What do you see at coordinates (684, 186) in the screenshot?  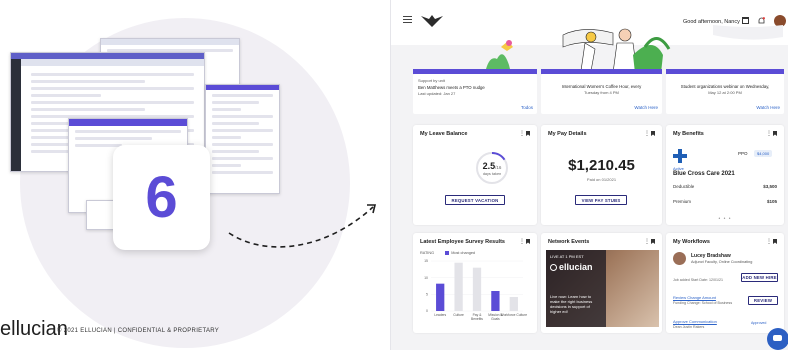 I see `benefit-row-label: Deductible` at bounding box center [684, 186].